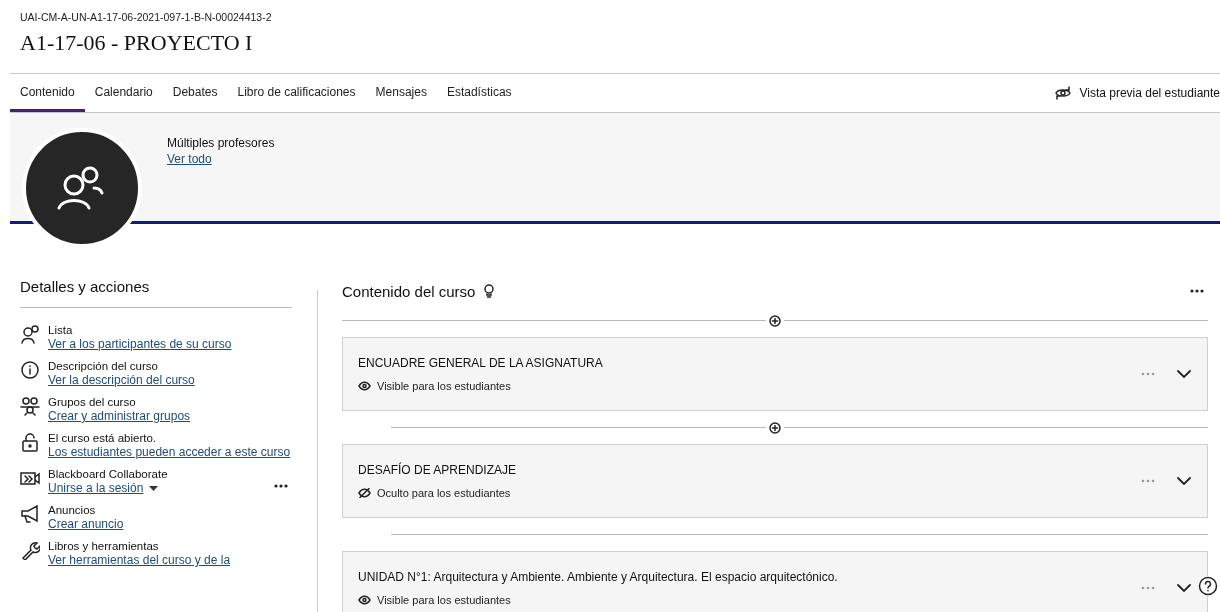 This screenshot has height=612, width=1220. Describe the element at coordinates (296, 93) in the screenshot. I see `tab: Libro de calificaciones` at that location.